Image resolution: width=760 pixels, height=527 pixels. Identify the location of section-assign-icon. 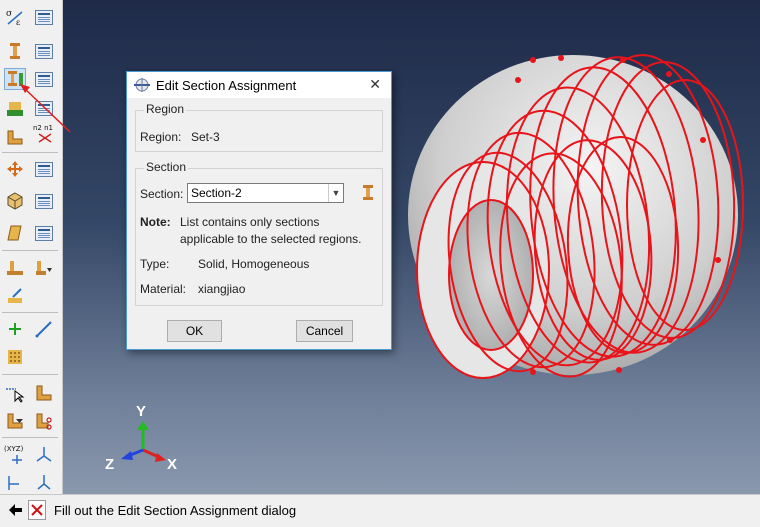
(15, 78).